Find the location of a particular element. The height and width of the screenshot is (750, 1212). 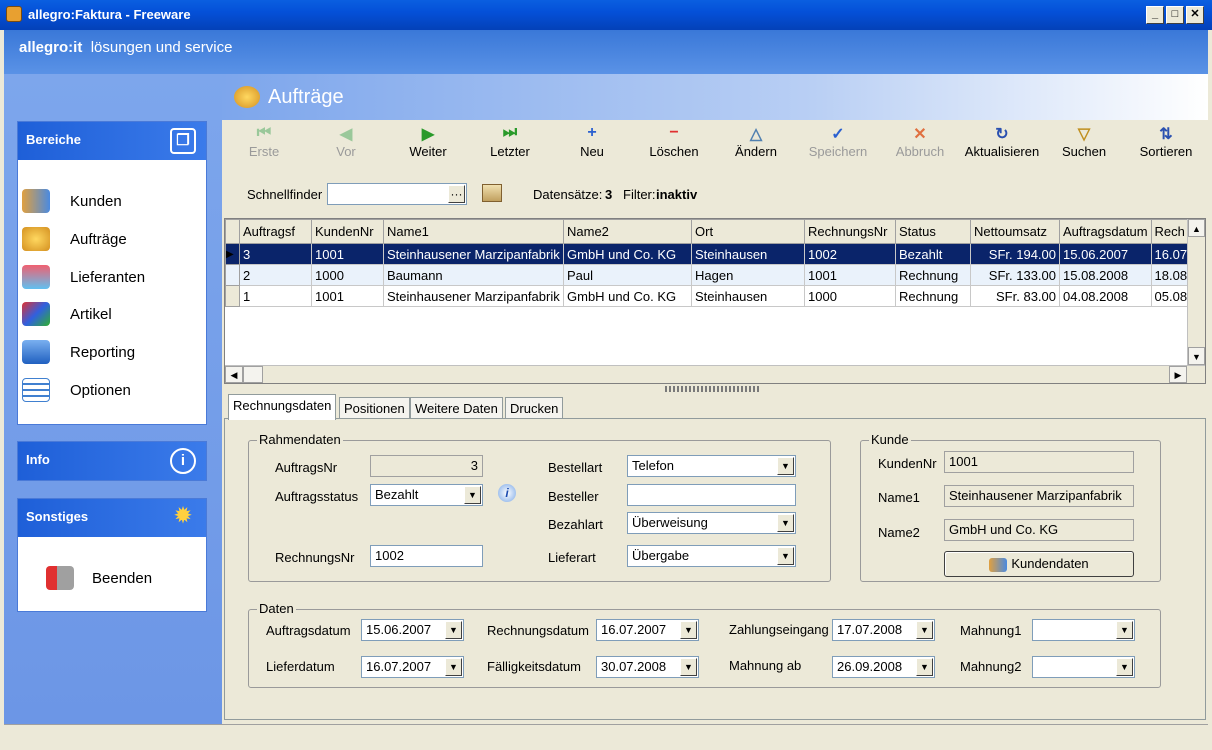

column-header: RechnungsNr is located at coordinates (850, 231).